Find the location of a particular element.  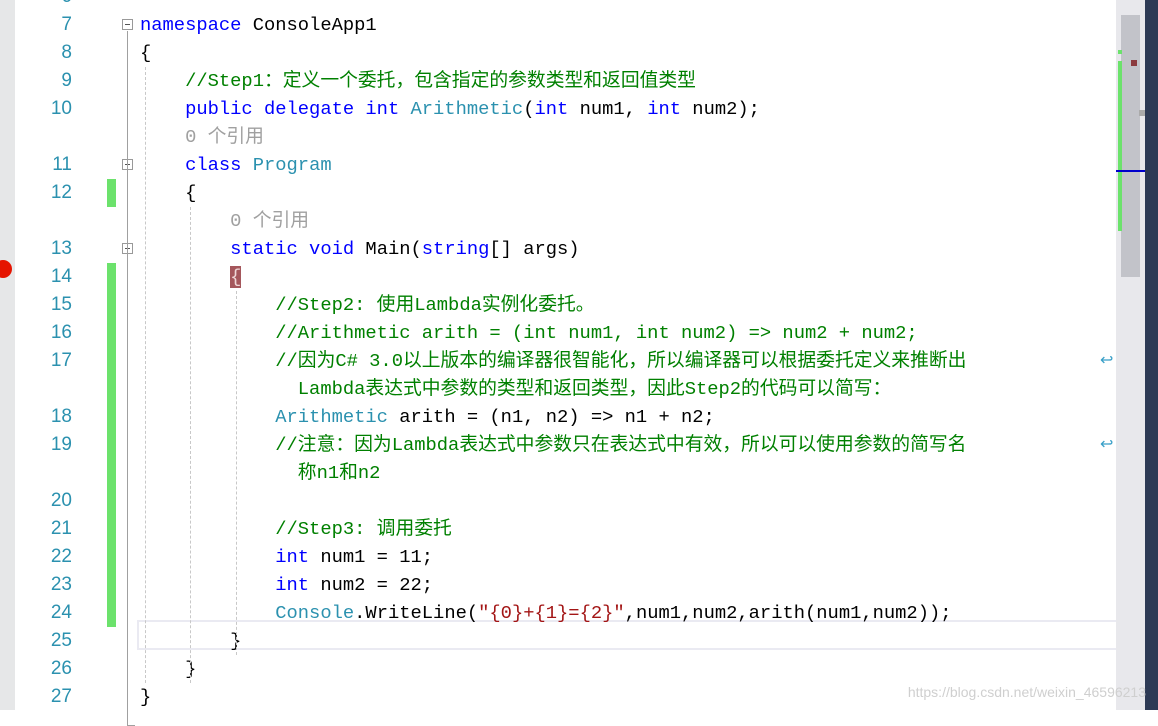

code-line: 22 int num1 = 11; is located at coordinates (558, 557).